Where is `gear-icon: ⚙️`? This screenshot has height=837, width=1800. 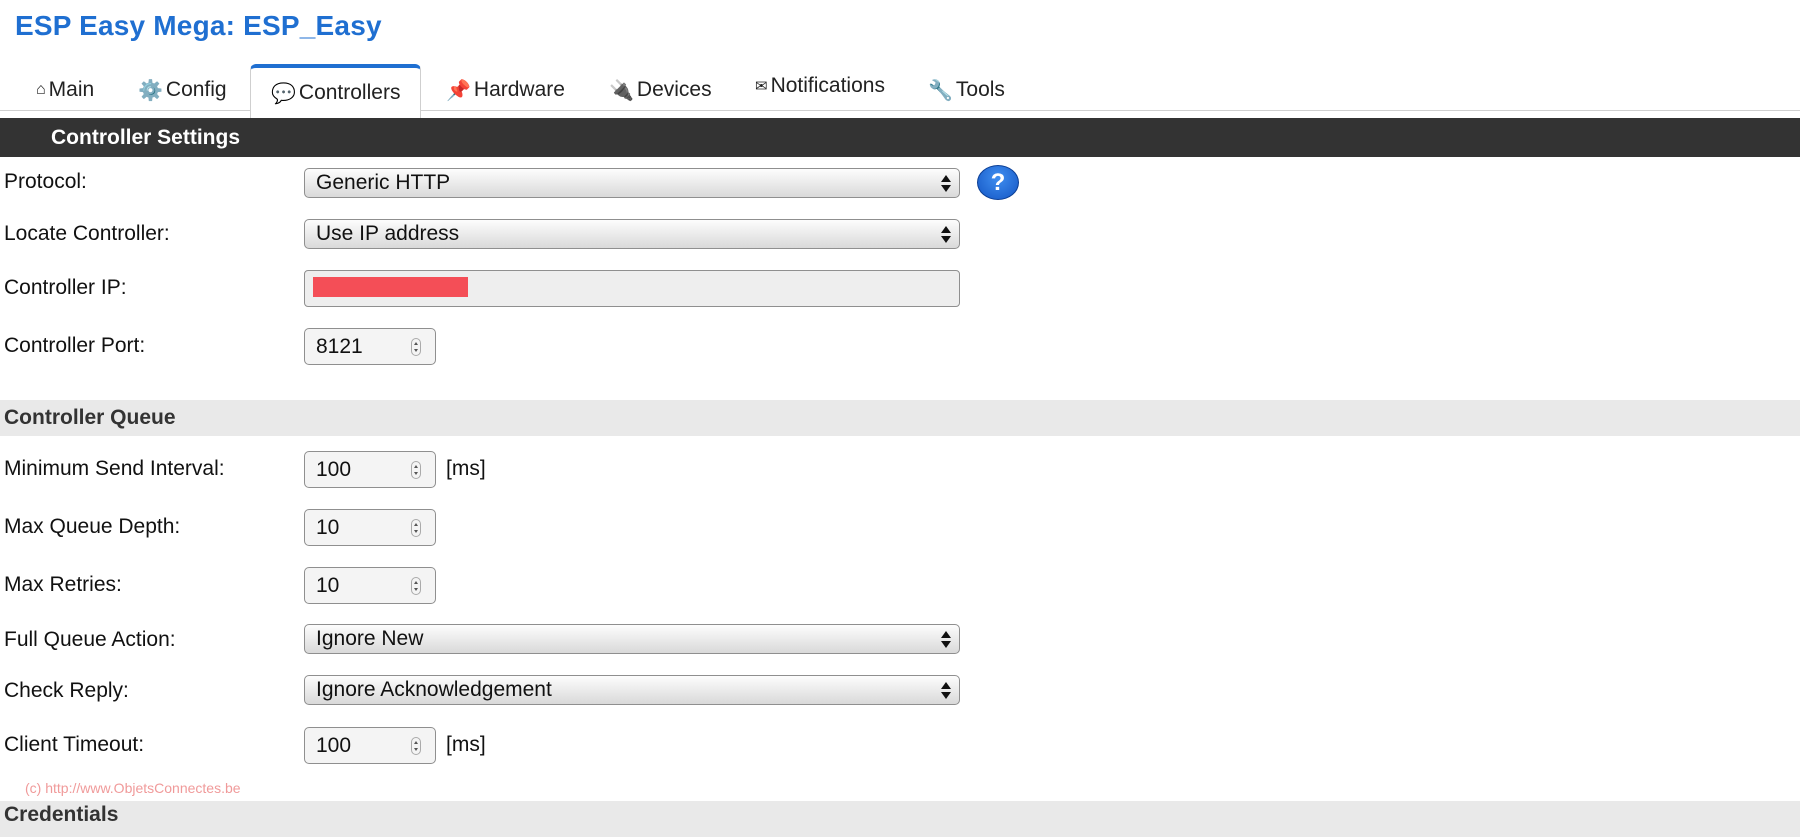 gear-icon: ⚙️ is located at coordinates (150, 90).